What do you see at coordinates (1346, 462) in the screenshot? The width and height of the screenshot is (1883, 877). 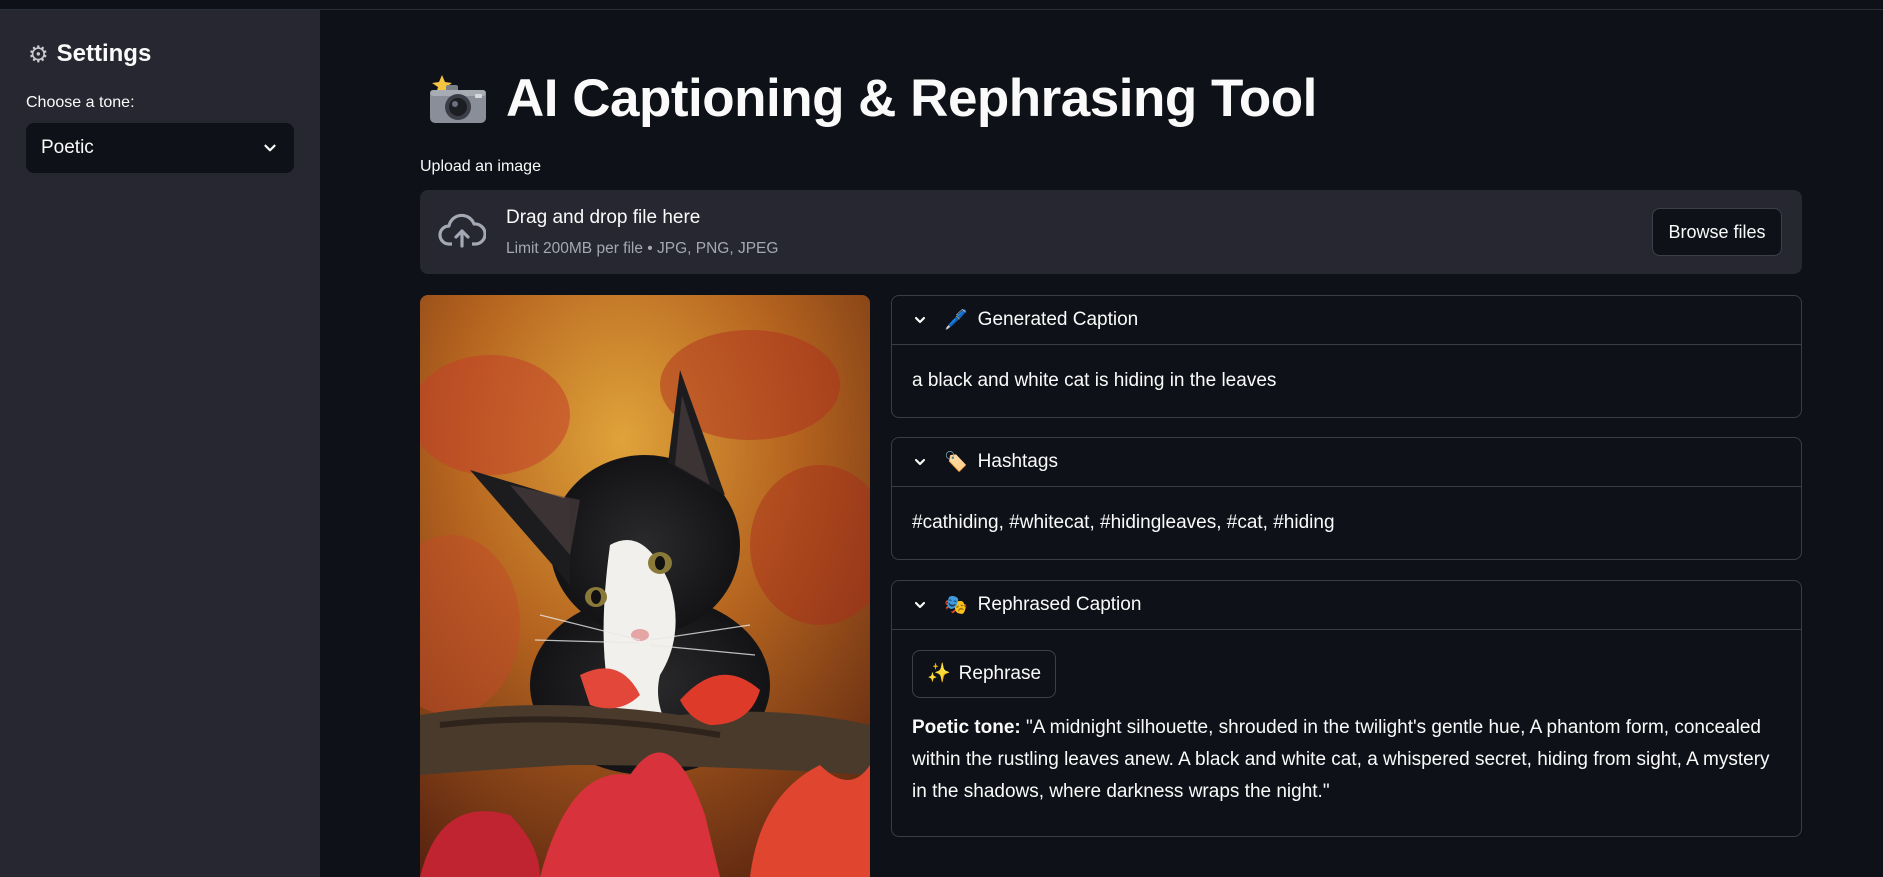 I see `hashtags-header: 🏷️ Hashtags` at bounding box center [1346, 462].